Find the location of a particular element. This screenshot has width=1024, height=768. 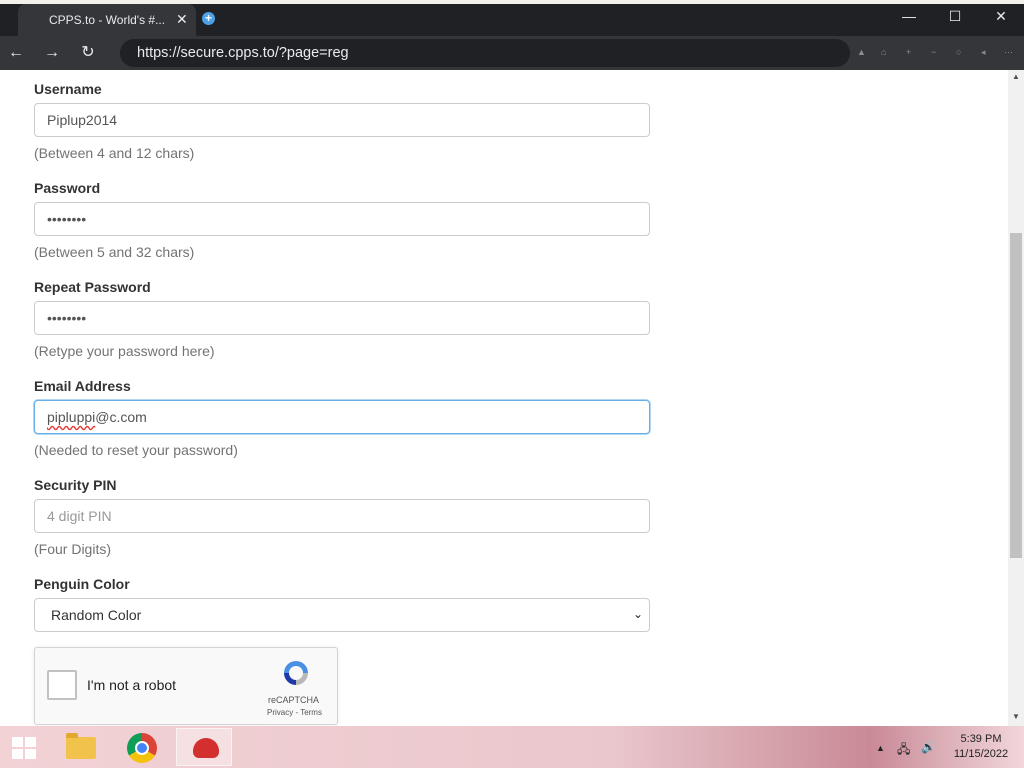

recaptcha-links: Privacy - Terms is located at coordinates (294, 712).